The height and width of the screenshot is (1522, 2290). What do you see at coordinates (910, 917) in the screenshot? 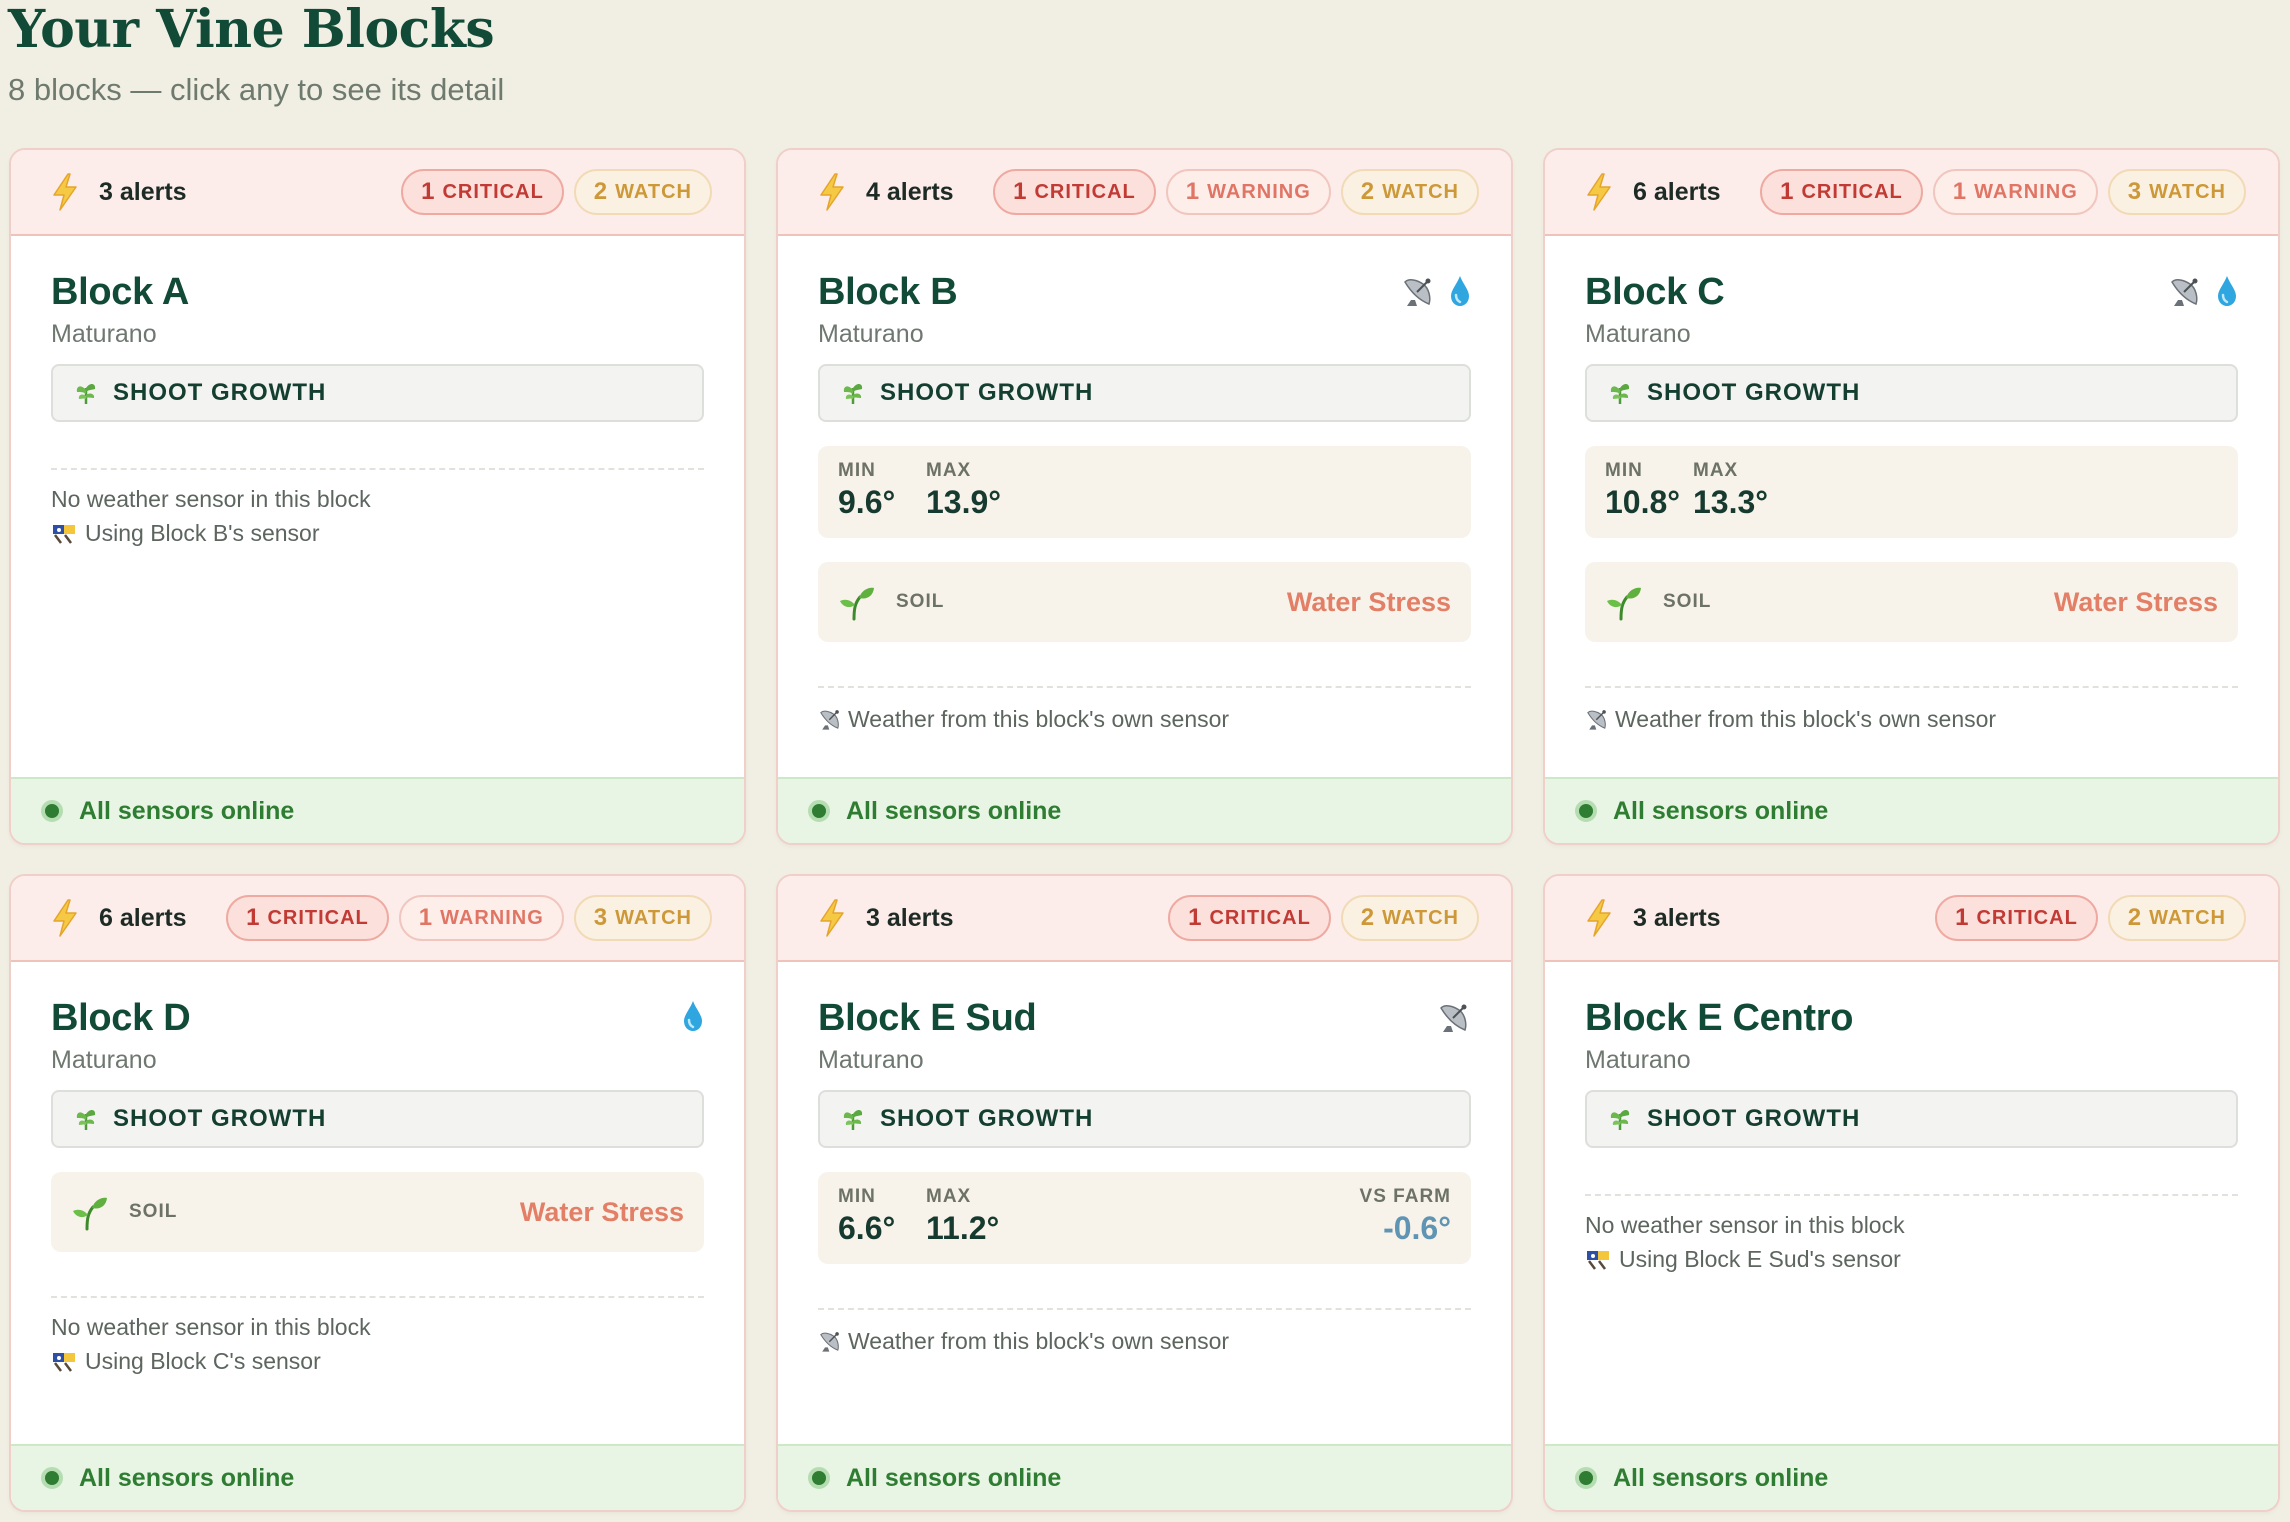
I see `alert-count: 3 alerts` at bounding box center [910, 917].